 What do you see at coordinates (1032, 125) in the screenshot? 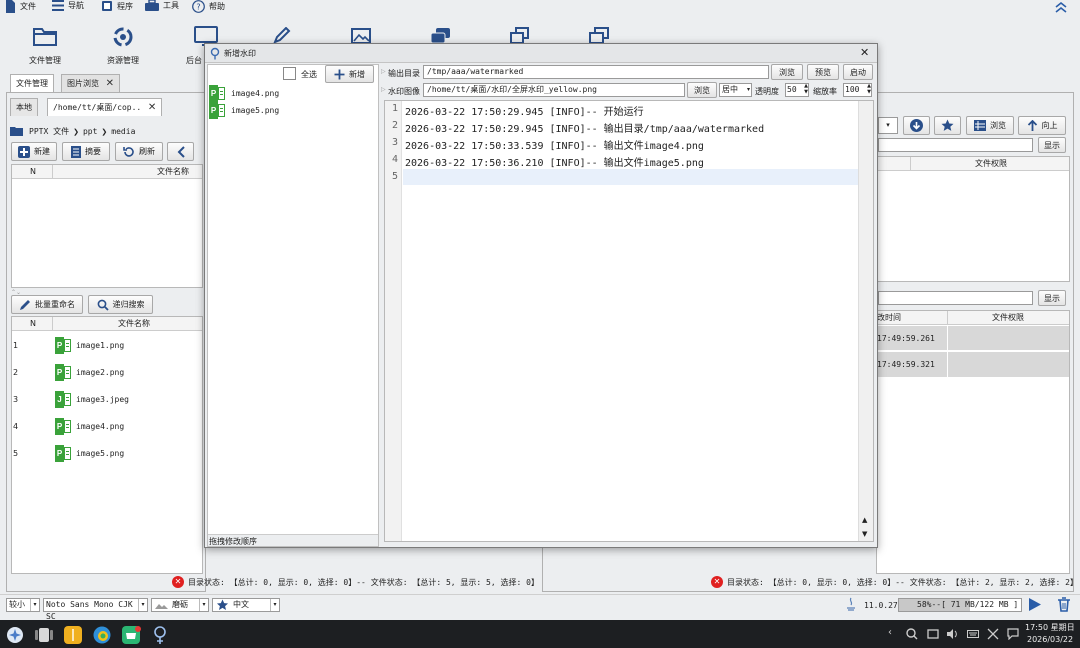
I see `arrow-up-icon` at bounding box center [1032, 125].